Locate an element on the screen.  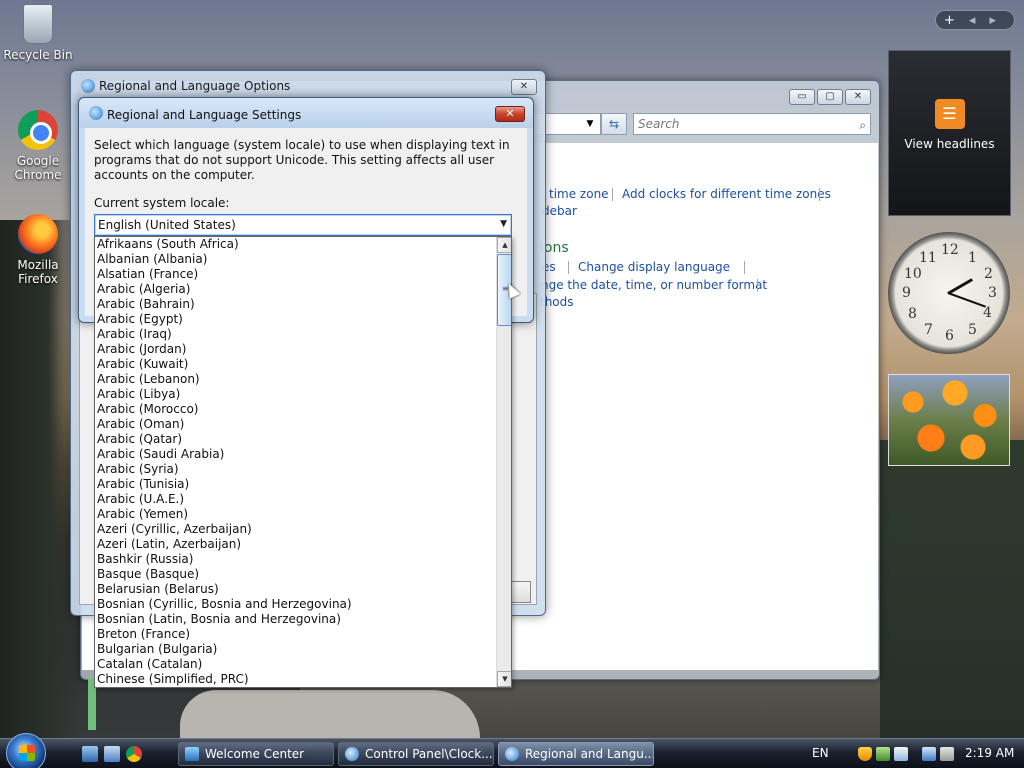
locale-option: Bashkir (Russia) is located at coordinates (295, 559).